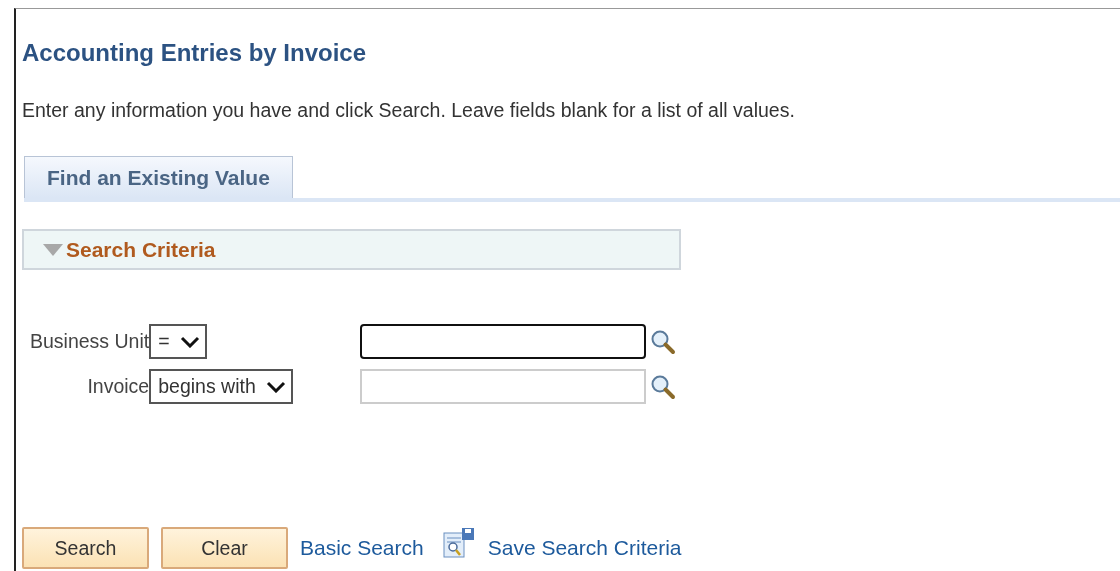 This screenshot has height=571, width=1120. What do you see at coordinates (118, 386) in the screenshot?
I see `field-label: Invoice` at bounding box center [118, 386].